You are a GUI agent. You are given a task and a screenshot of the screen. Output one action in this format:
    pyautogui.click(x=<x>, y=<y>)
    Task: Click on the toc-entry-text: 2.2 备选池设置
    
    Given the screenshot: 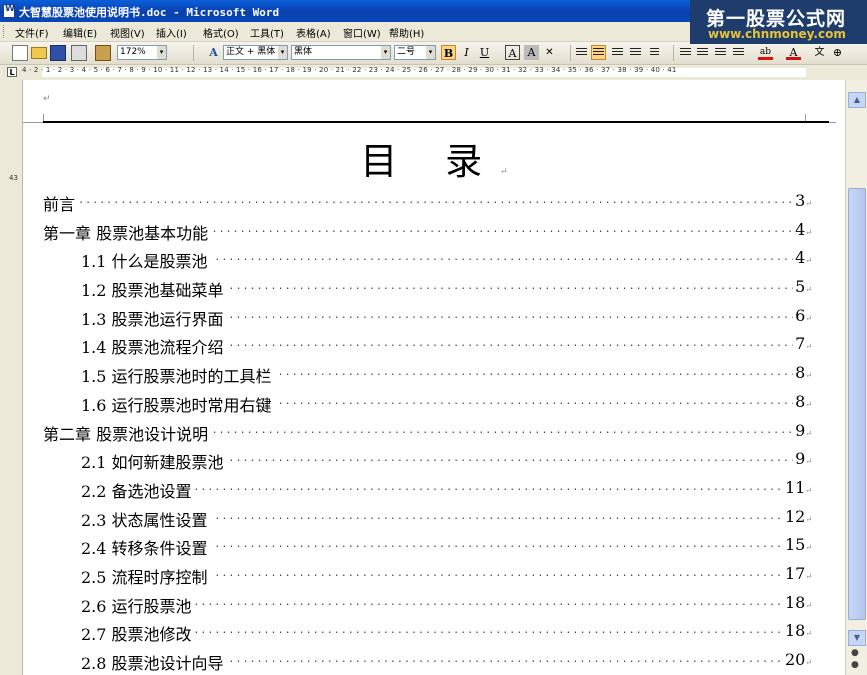 What is the action you would take?
    pyautogui.click(x=138, y=490)
    